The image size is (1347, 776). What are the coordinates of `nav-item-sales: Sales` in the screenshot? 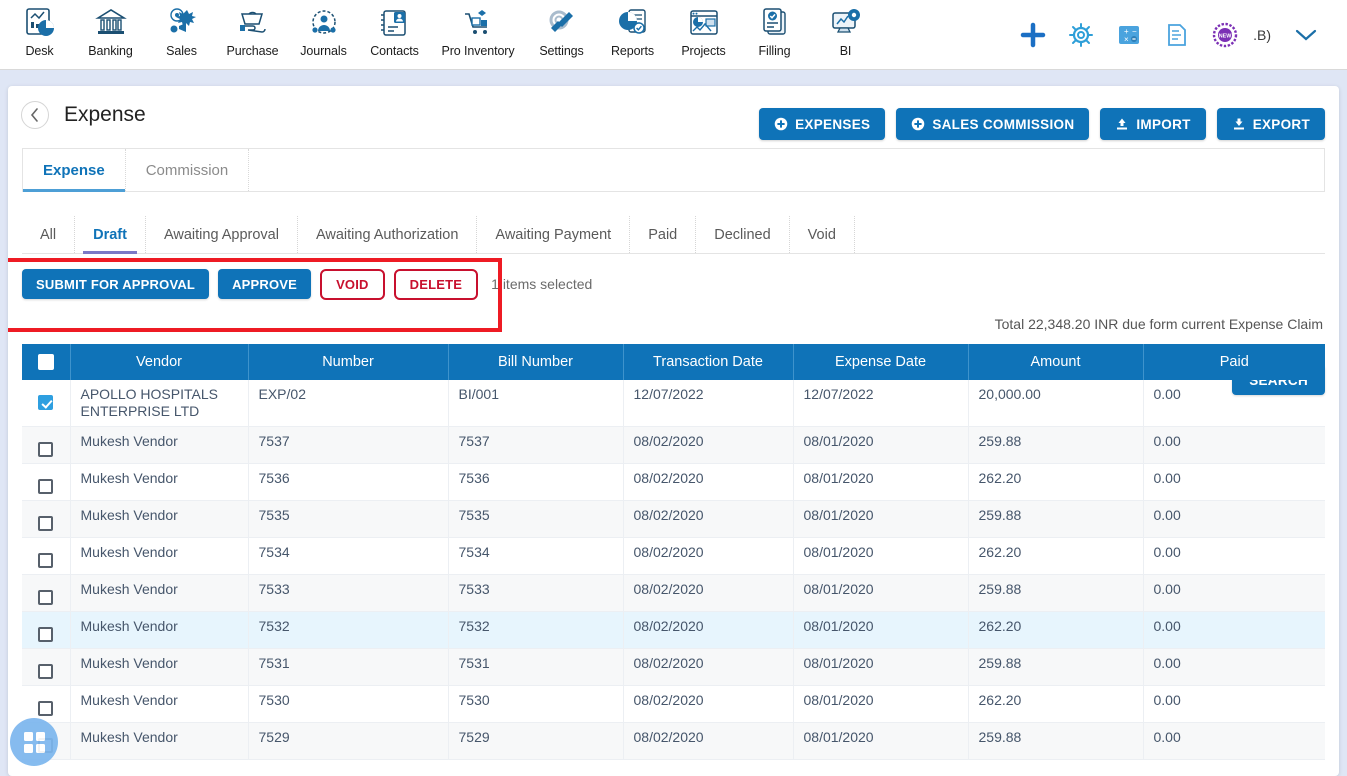 It's located at (181, 29).